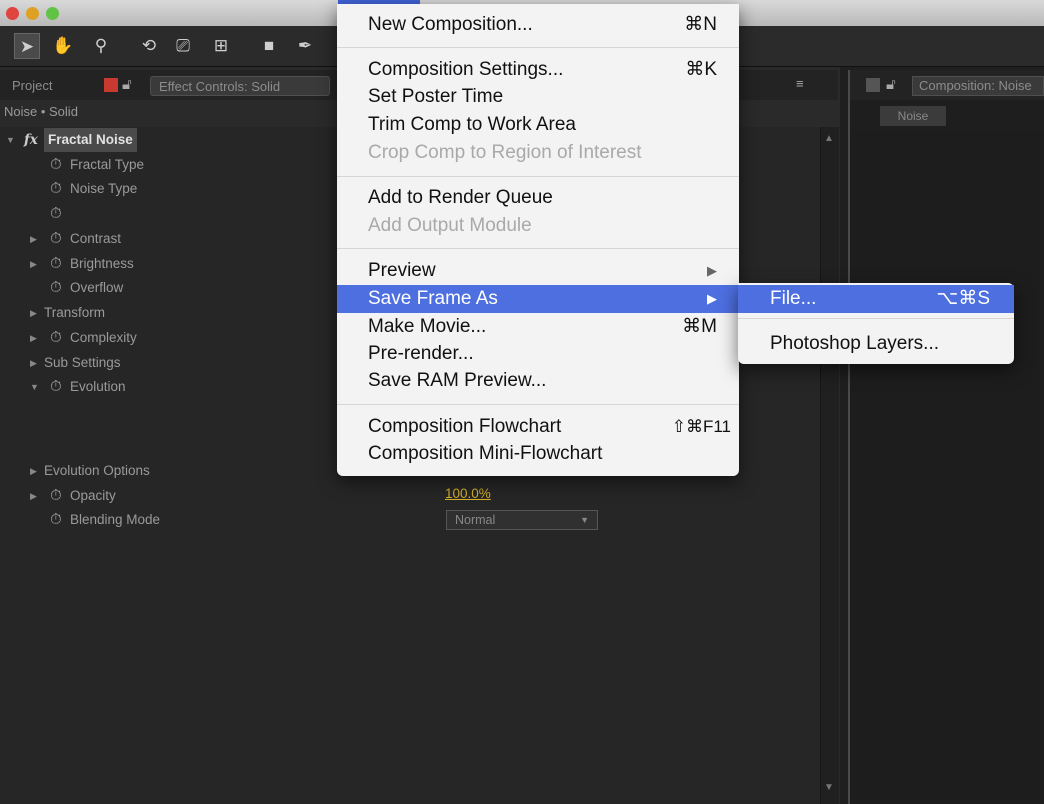 Image resolution: width=1044 pixels, height=804 pixels. What do you see at coordinates (183, 46) in the screenshot?
I see `camera-tool-icon: ⎚` at bounding box center [183, 46].